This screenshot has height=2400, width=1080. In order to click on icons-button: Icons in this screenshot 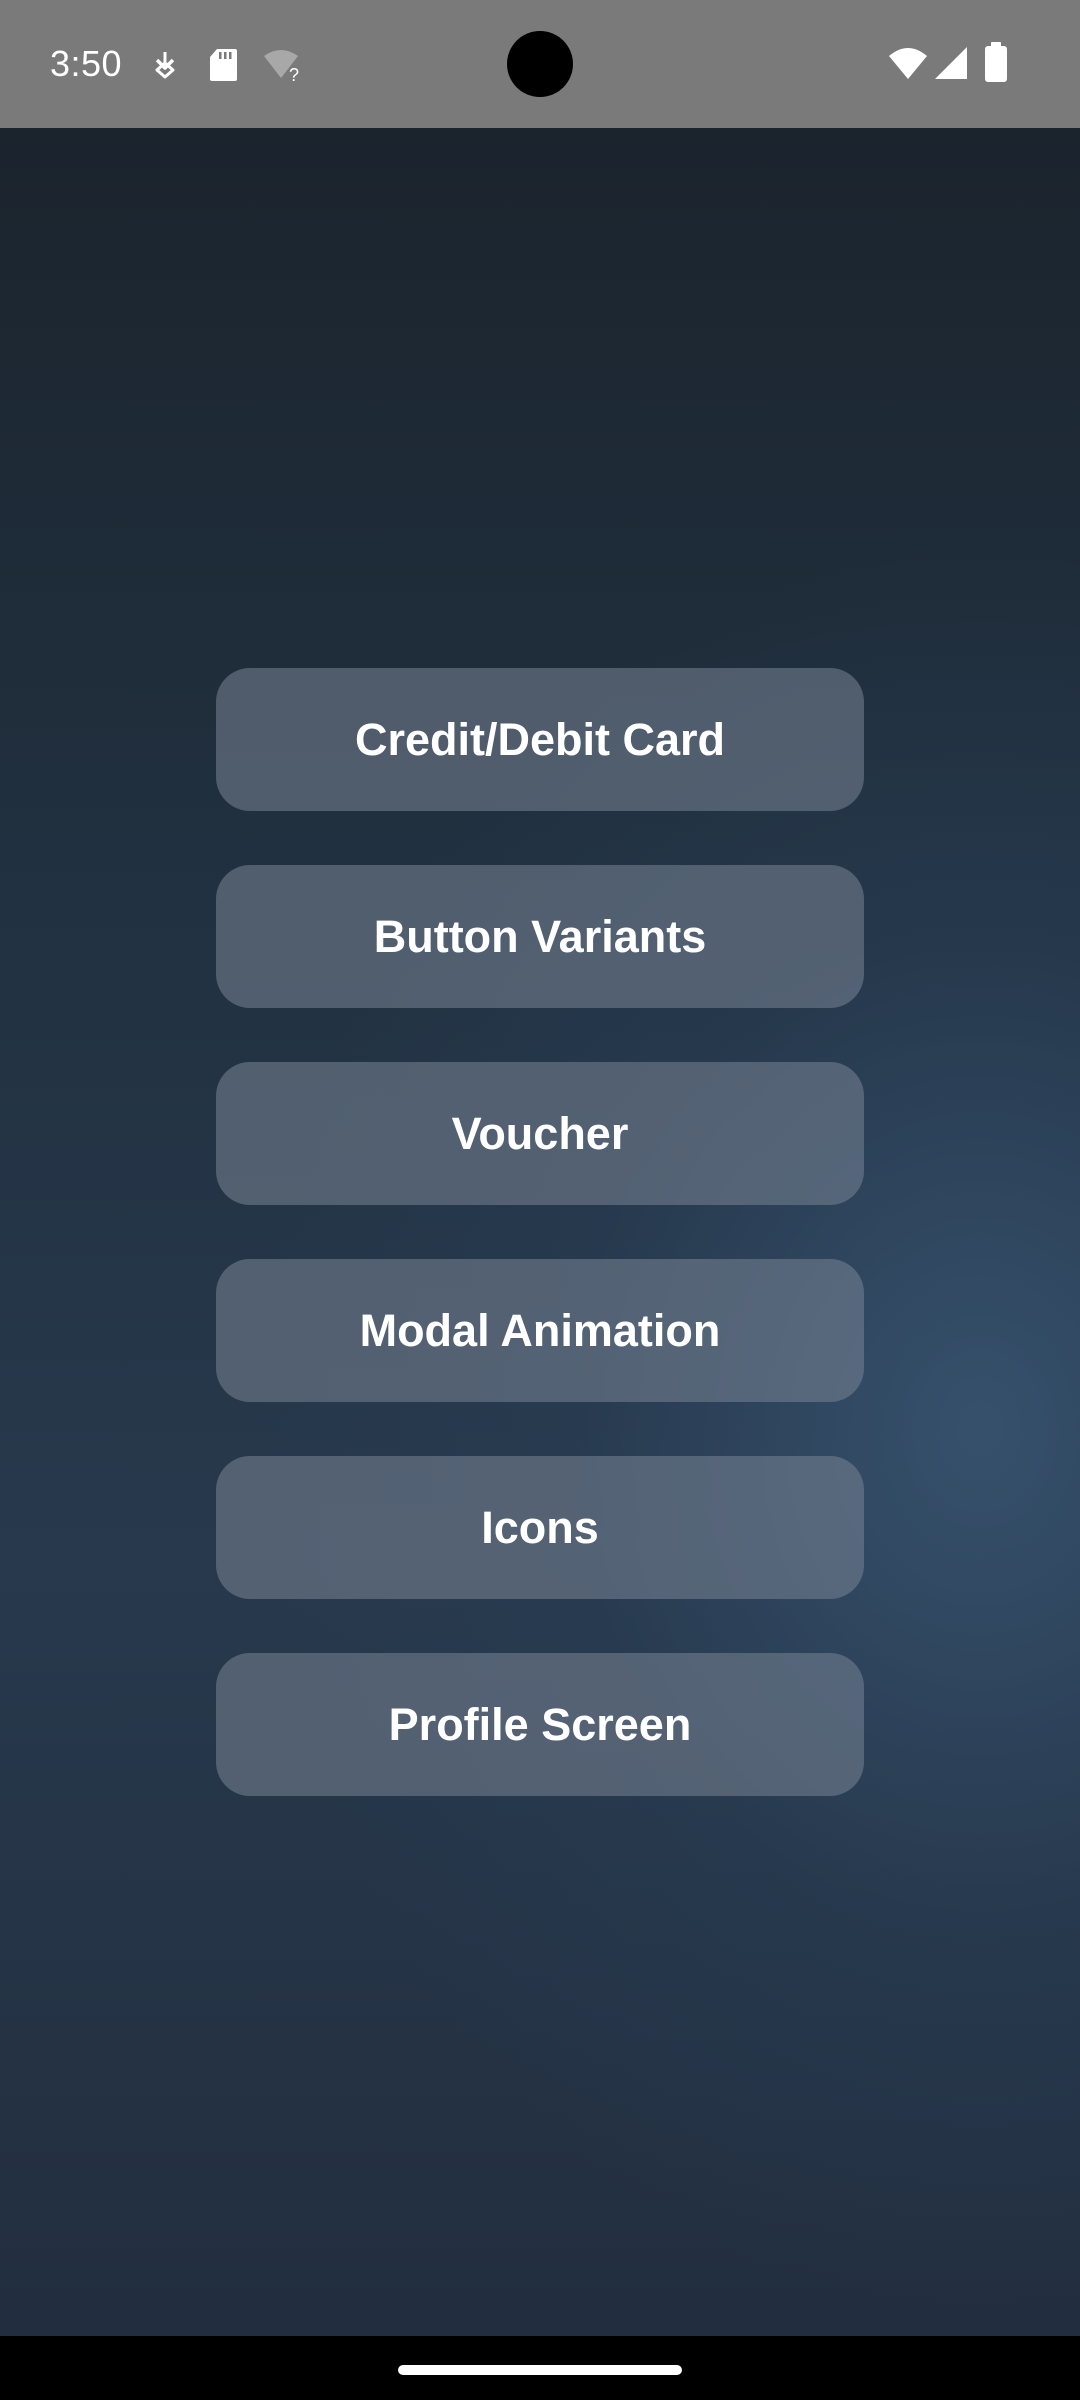, I will do `click(540, 1527)`.